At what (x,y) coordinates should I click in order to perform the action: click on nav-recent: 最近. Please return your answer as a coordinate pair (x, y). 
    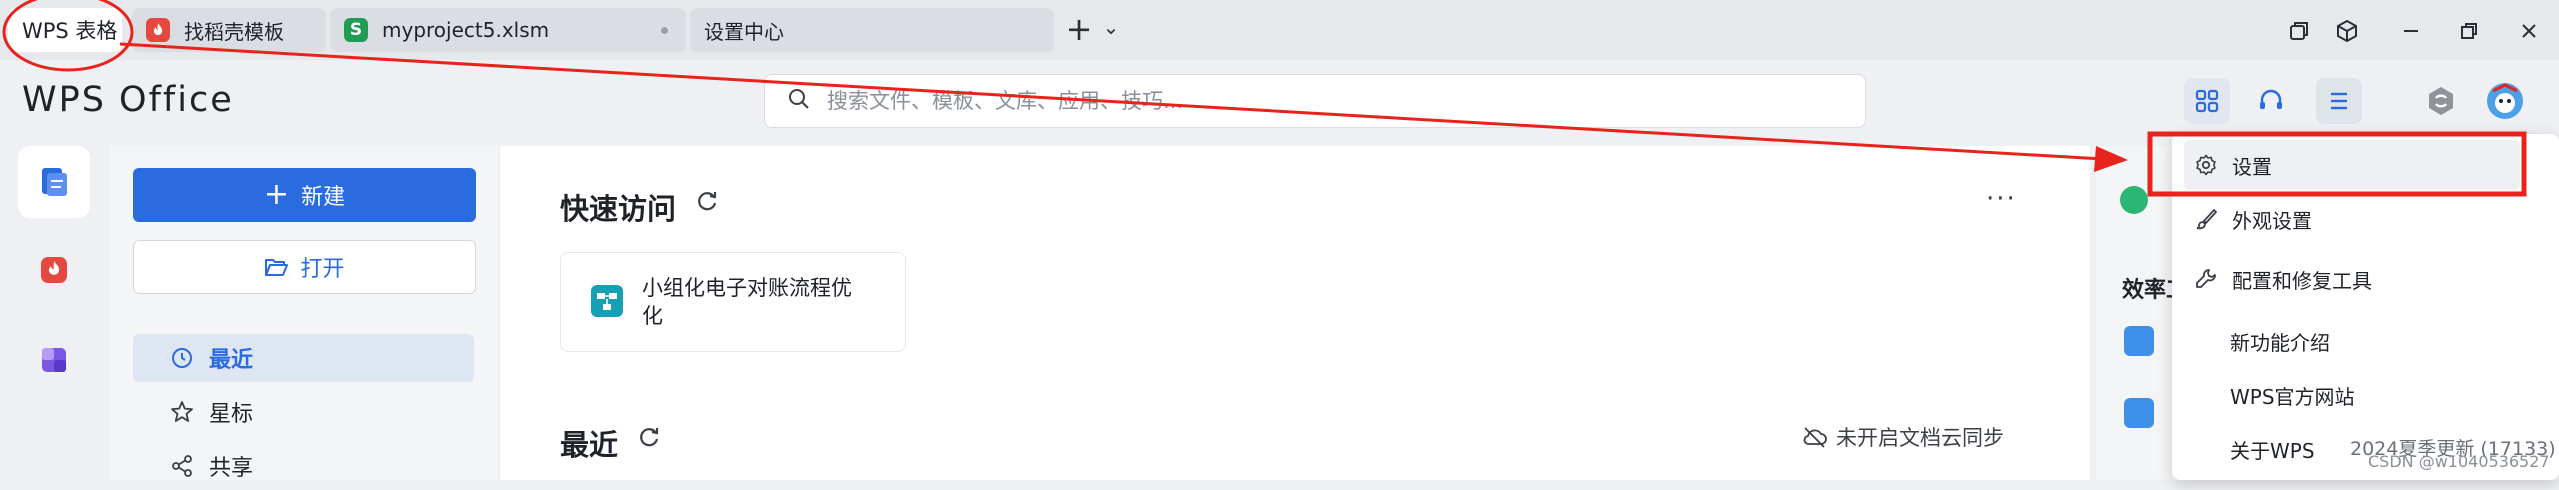
    Looking at the image, I should click on (303, 358).